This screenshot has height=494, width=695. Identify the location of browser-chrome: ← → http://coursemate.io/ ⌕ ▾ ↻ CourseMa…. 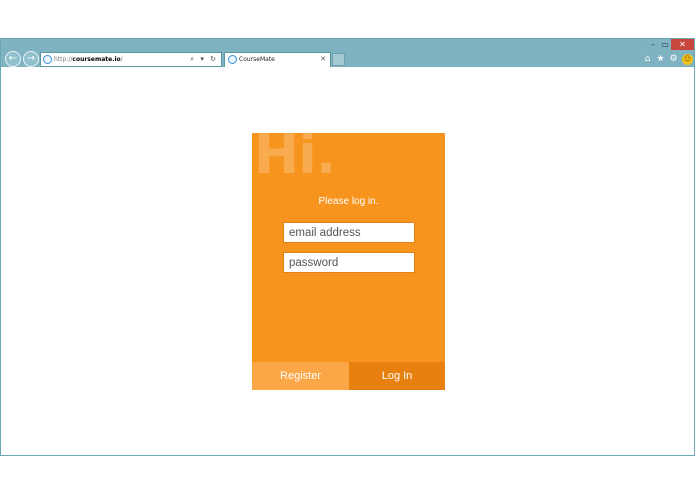
(347, 53).